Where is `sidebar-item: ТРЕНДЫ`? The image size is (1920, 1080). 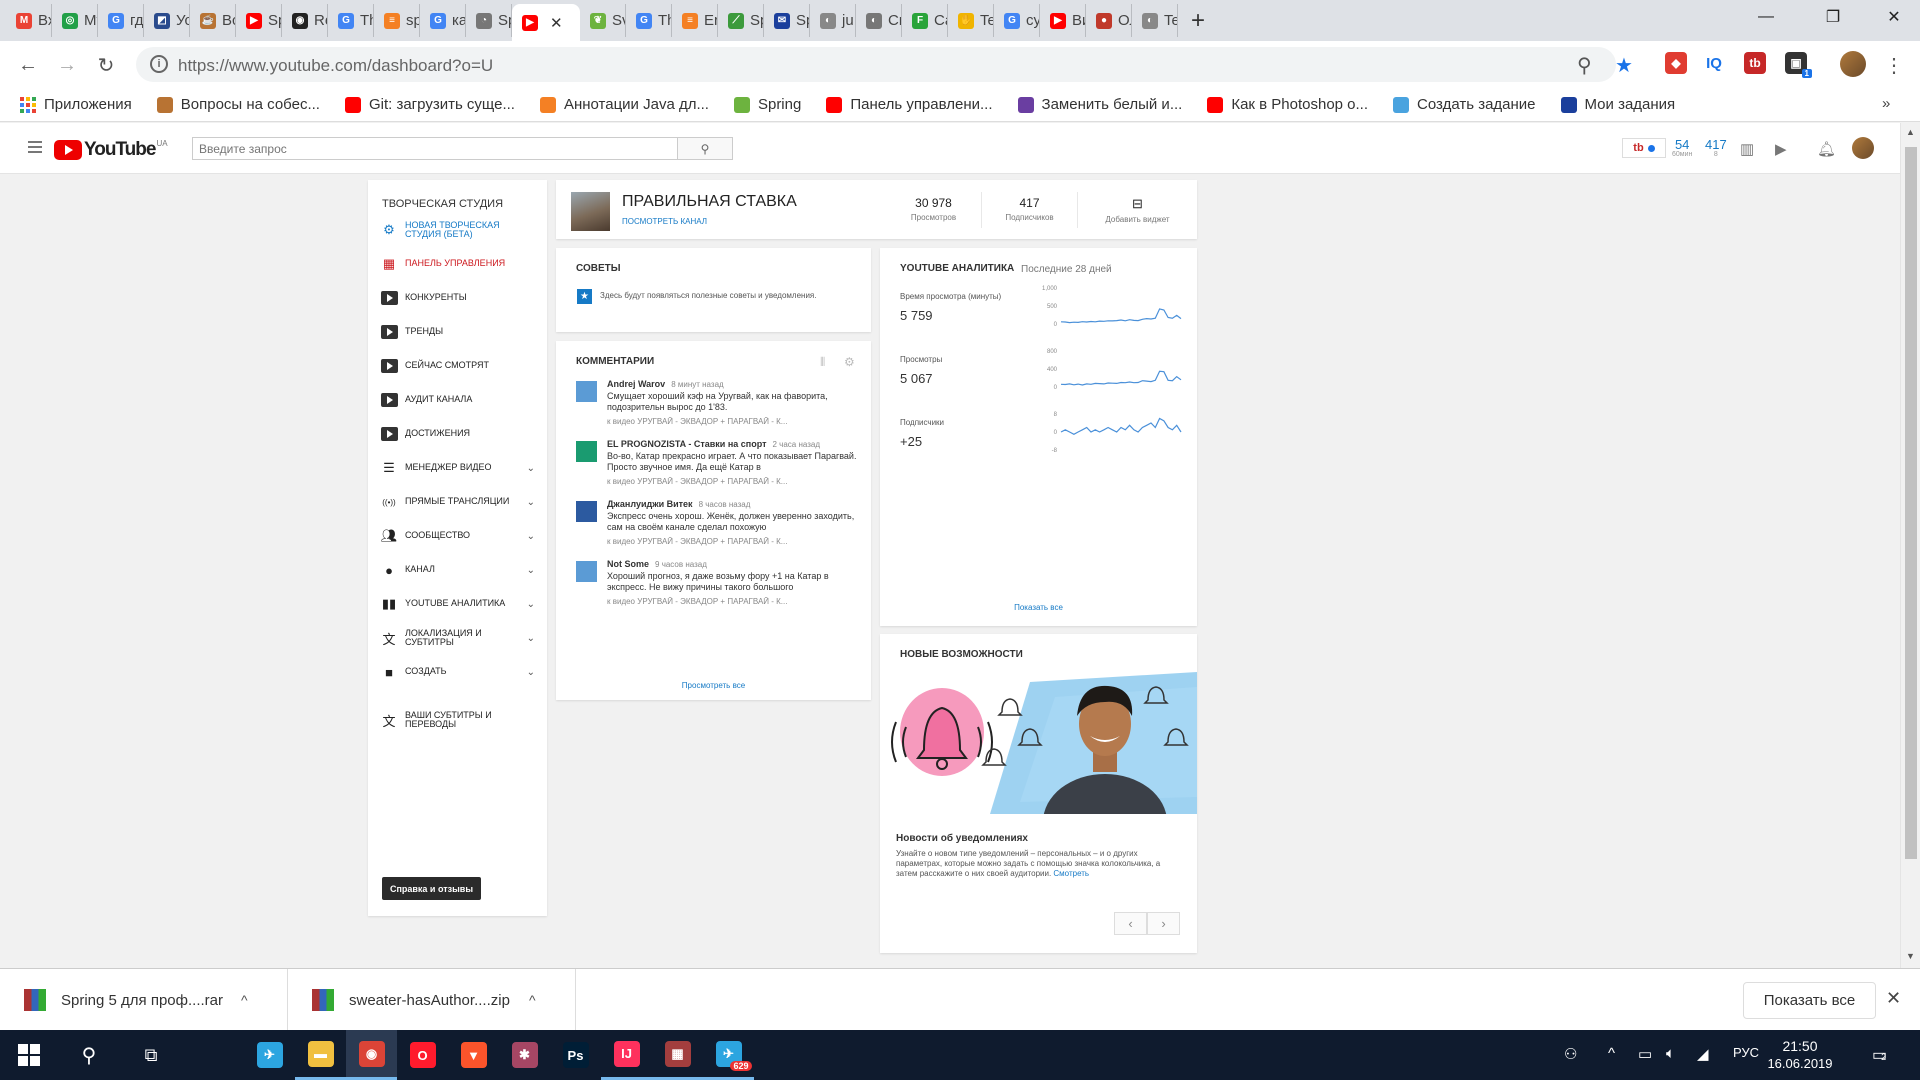
sidebar-item: ТРЕНДЫ is located at coordinates (457, 332).